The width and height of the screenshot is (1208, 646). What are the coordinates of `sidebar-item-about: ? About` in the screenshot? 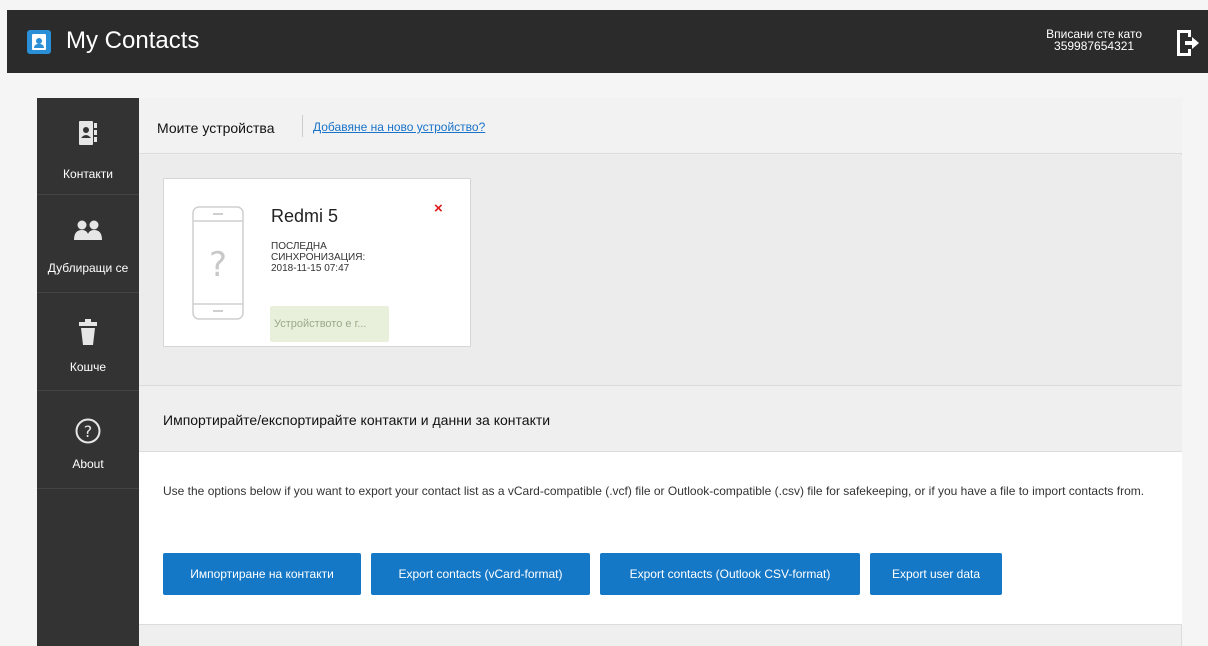 It's located at (88, 440).